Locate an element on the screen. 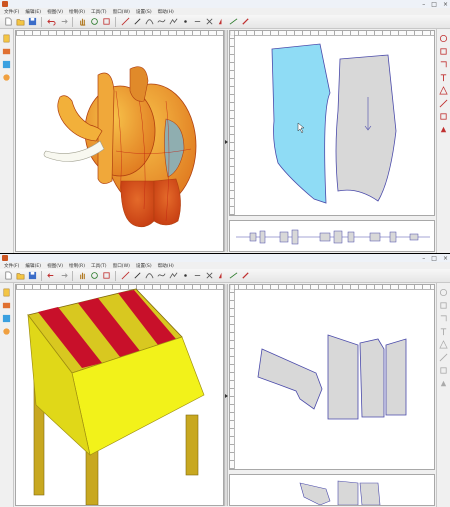 The image size is (450, 507). titlebar: – □ × is located at coordinates (225, 4).